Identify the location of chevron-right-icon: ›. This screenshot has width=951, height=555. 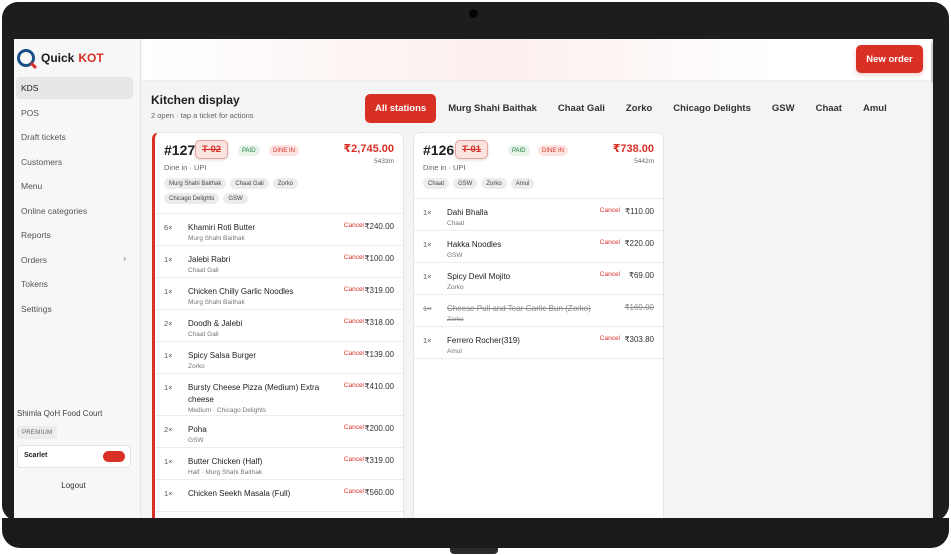
(124, 258).